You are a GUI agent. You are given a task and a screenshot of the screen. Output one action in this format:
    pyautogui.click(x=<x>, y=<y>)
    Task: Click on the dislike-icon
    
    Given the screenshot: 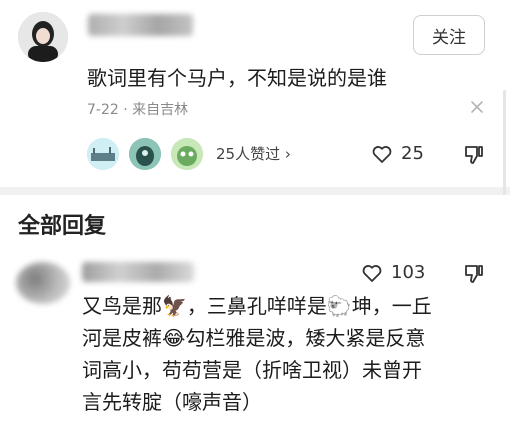 What is the action you would take?
    pyautogui.click(x=474, y=154)
    